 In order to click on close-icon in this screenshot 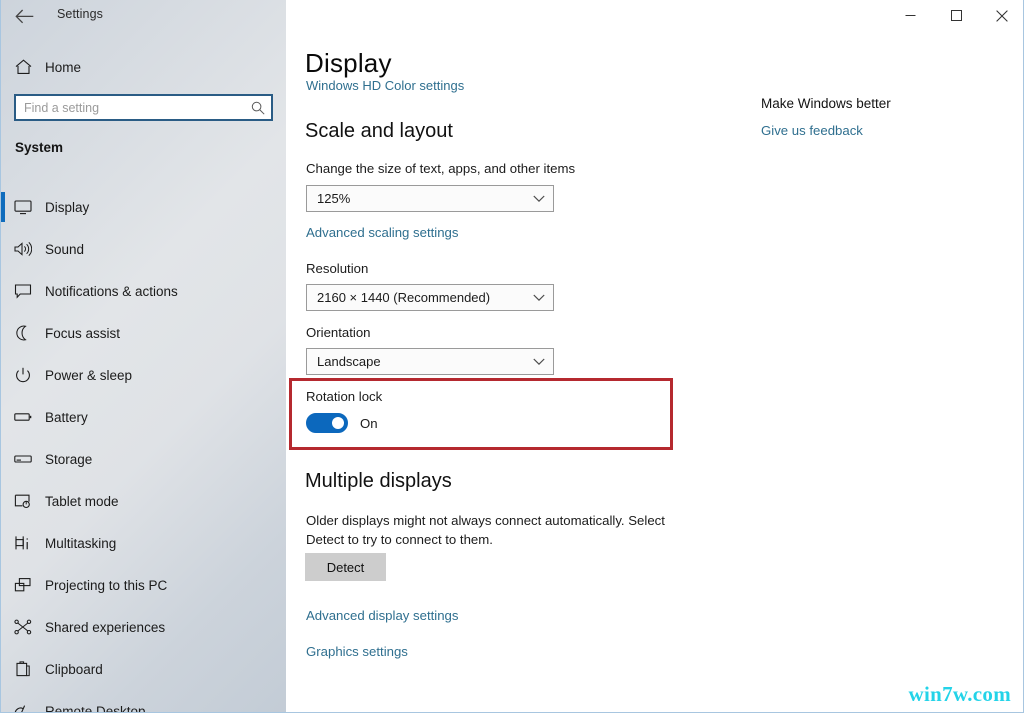, I will do `click(1002, 15)`.